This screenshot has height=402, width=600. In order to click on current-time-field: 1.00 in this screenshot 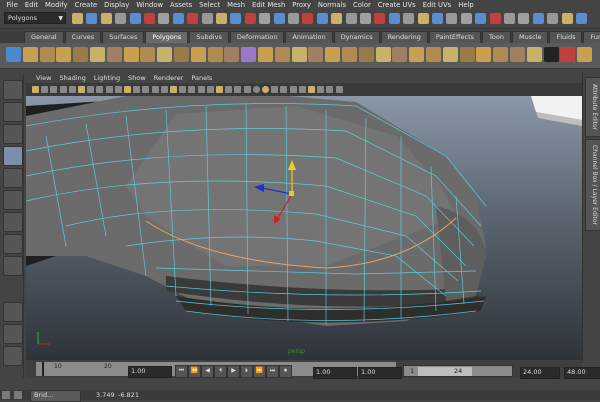, I will do `click(150, 372)`.